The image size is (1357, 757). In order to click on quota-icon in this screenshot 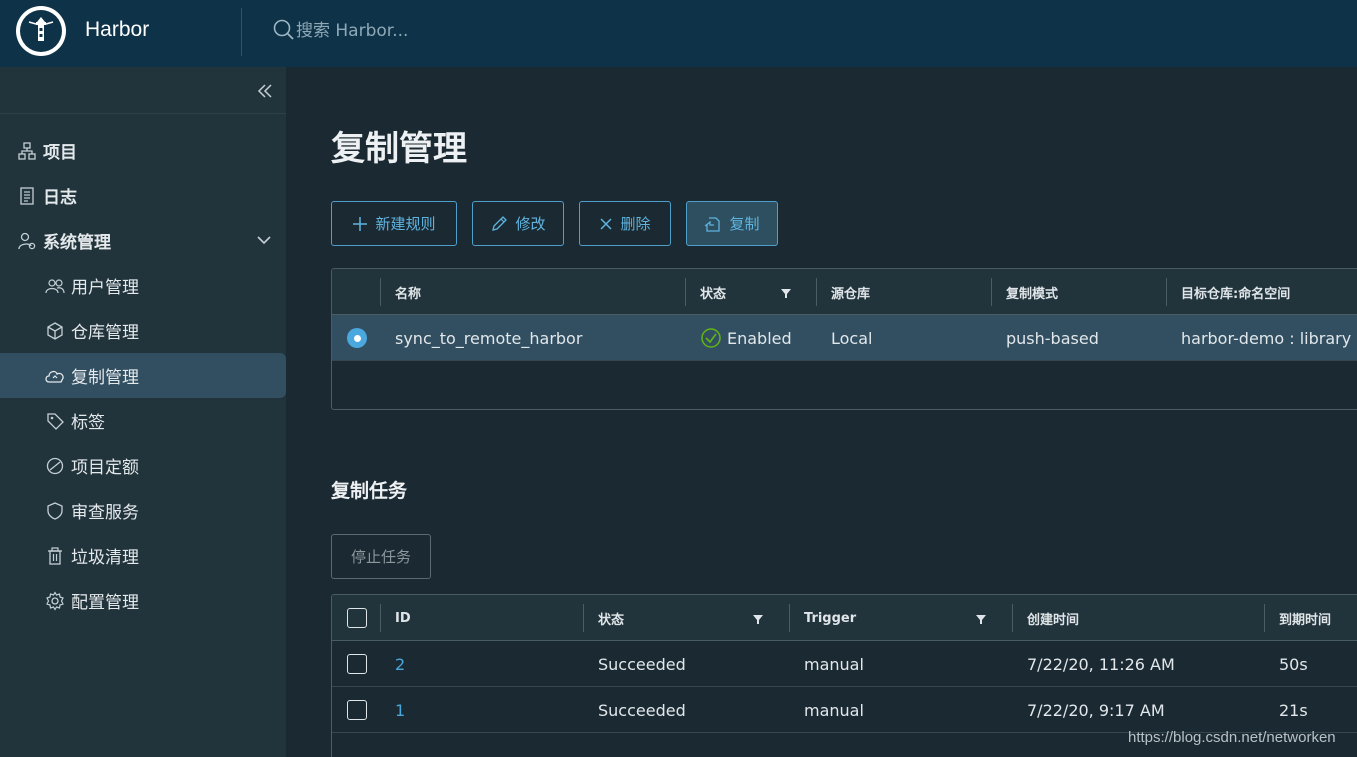, I will do `click(55, 466)`.